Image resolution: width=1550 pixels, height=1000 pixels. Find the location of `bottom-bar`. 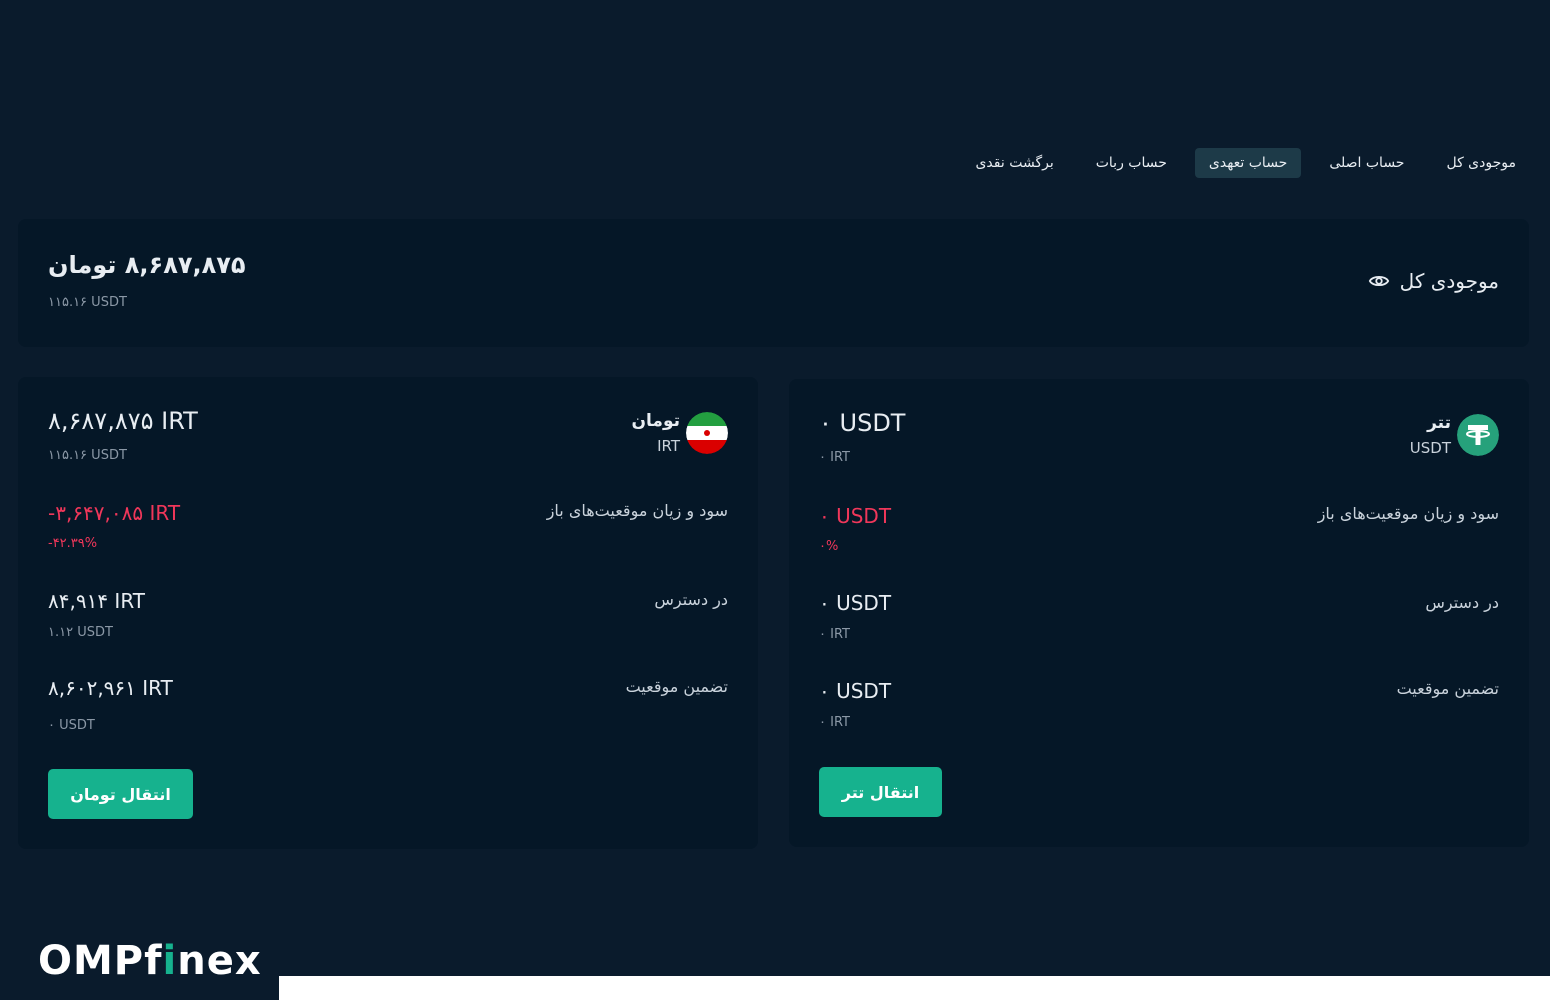

bottom-bar is located at coordinates (914, 988).